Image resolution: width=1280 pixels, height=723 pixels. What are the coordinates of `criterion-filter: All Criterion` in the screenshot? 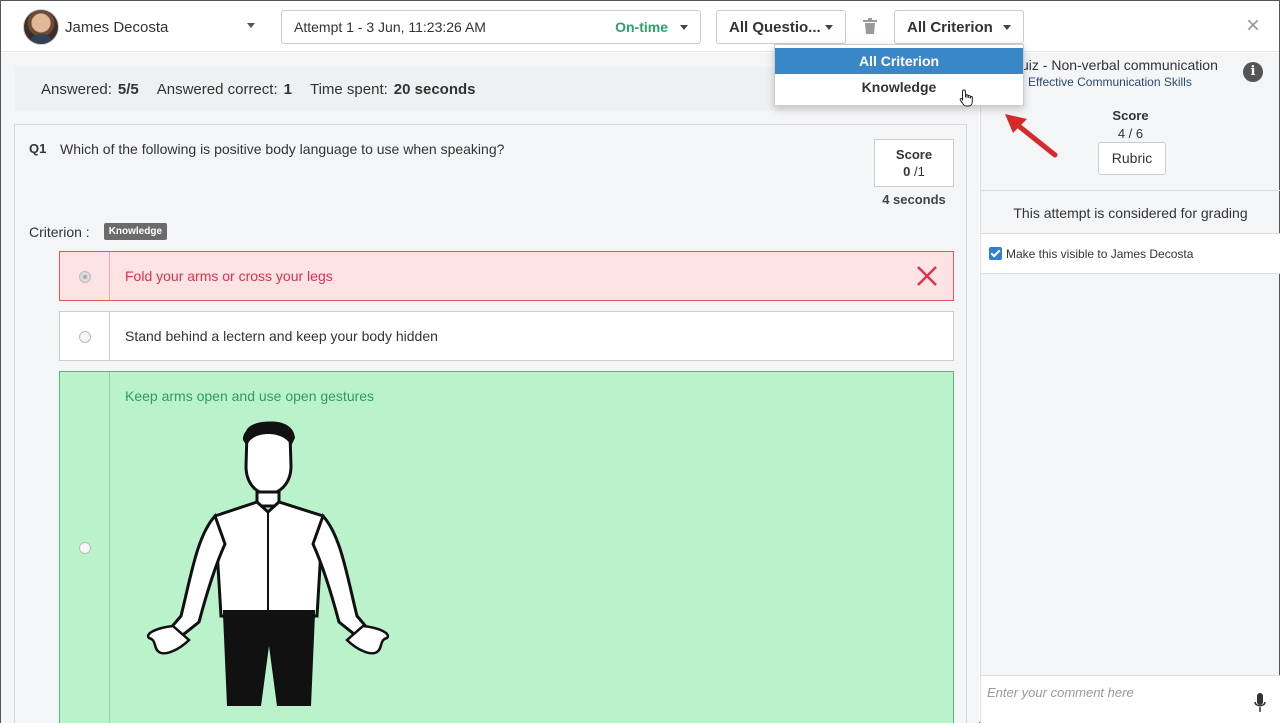 It's located at (959, 27).